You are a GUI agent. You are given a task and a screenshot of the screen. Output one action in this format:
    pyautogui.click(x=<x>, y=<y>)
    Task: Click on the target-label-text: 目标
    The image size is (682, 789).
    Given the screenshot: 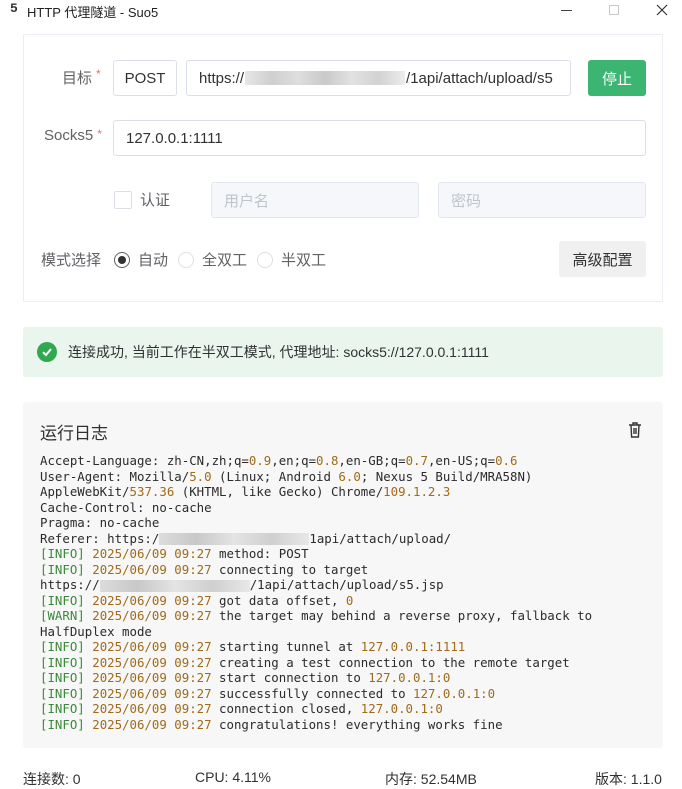 What is the action you would take?
    pyautogui.click(x=77, y=78)
    